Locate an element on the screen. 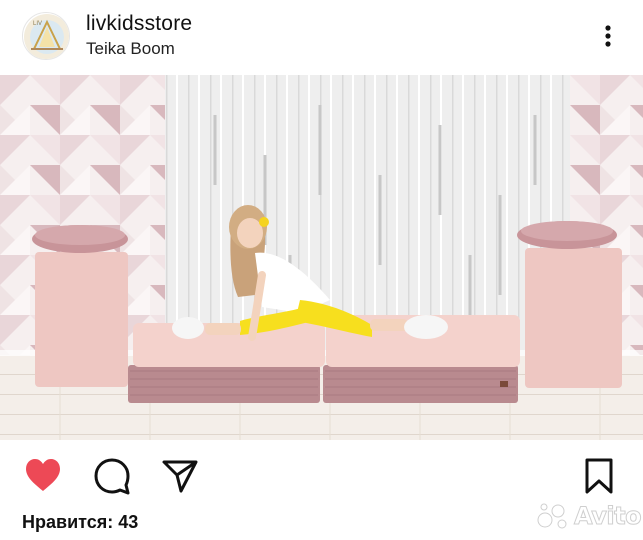 The height and width of the screenshot is (540, 643). post-location: Teika Boom is located at coordinates (130, 49).